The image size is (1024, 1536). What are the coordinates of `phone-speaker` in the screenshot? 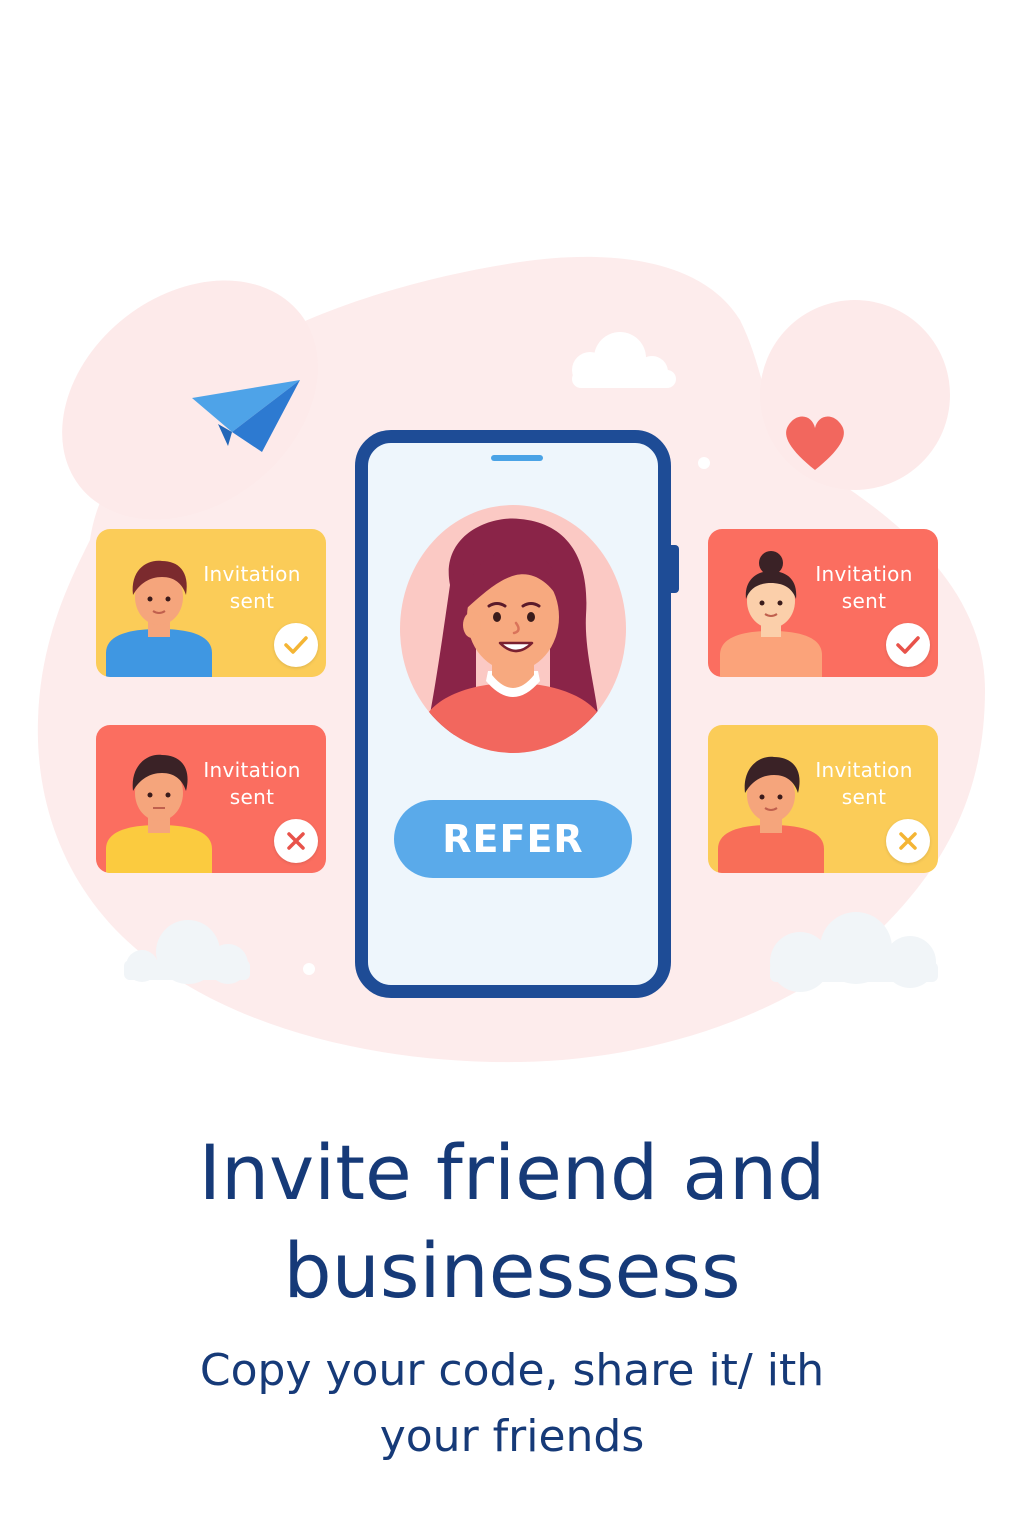 It's located at (517, 458).